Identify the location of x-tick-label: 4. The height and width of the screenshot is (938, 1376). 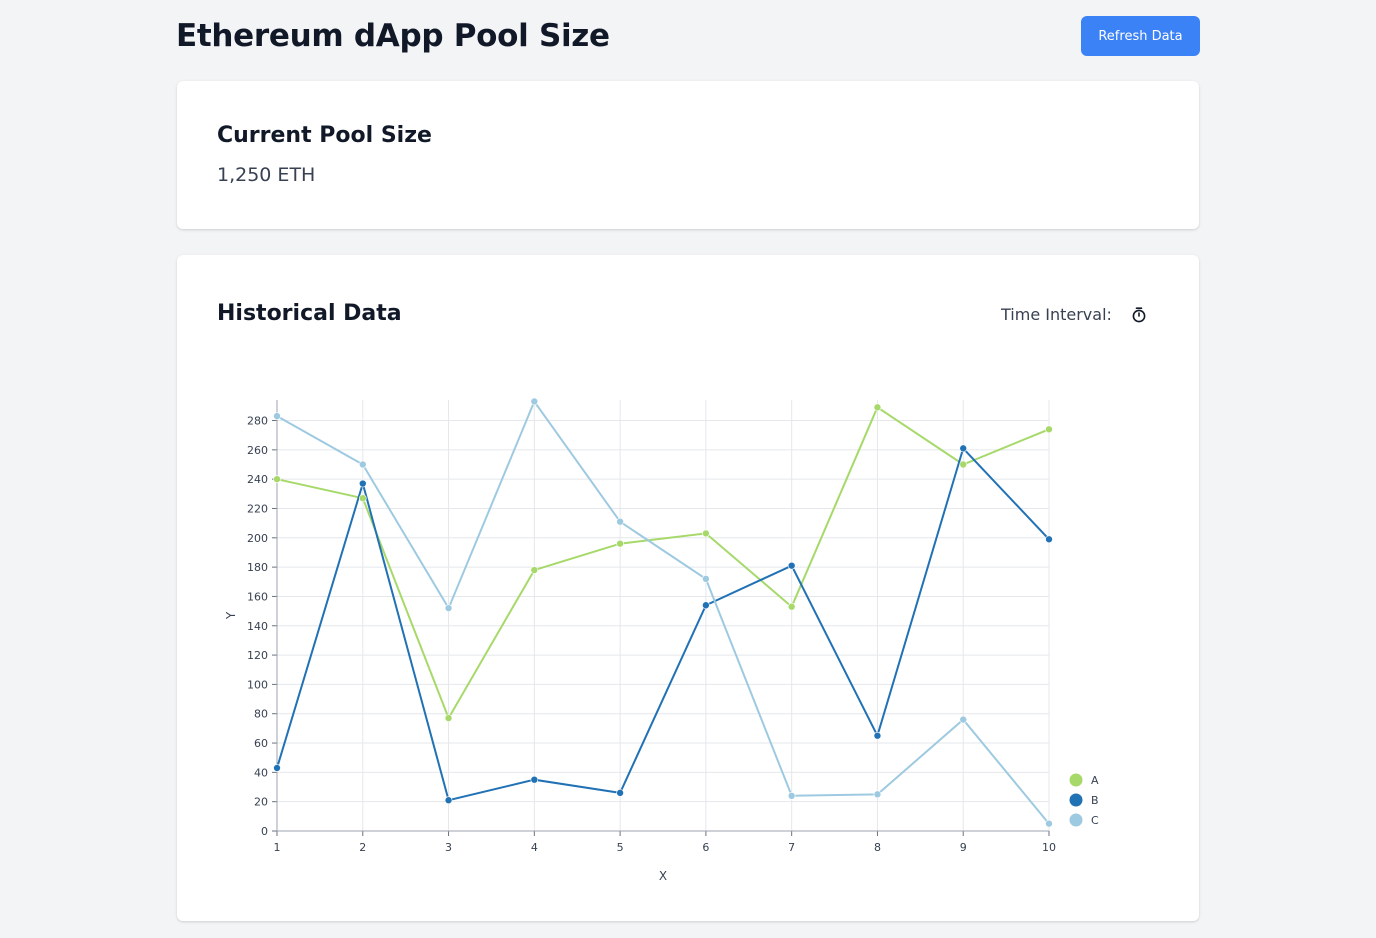
(534, 847).